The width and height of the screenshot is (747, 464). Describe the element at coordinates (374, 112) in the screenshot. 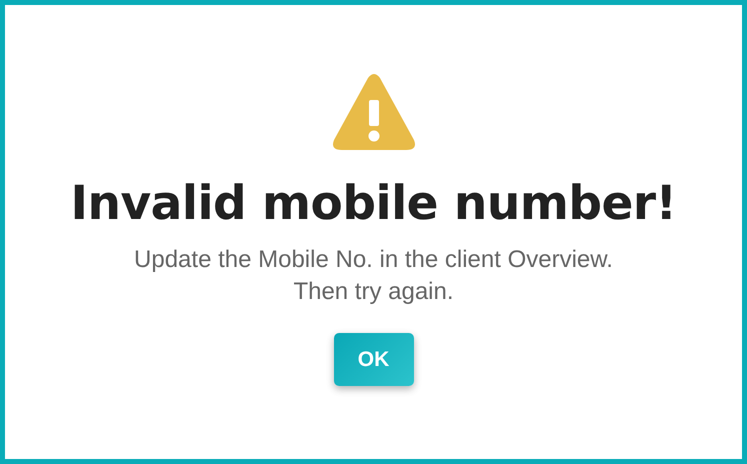

I see `warning-icon` at that location.